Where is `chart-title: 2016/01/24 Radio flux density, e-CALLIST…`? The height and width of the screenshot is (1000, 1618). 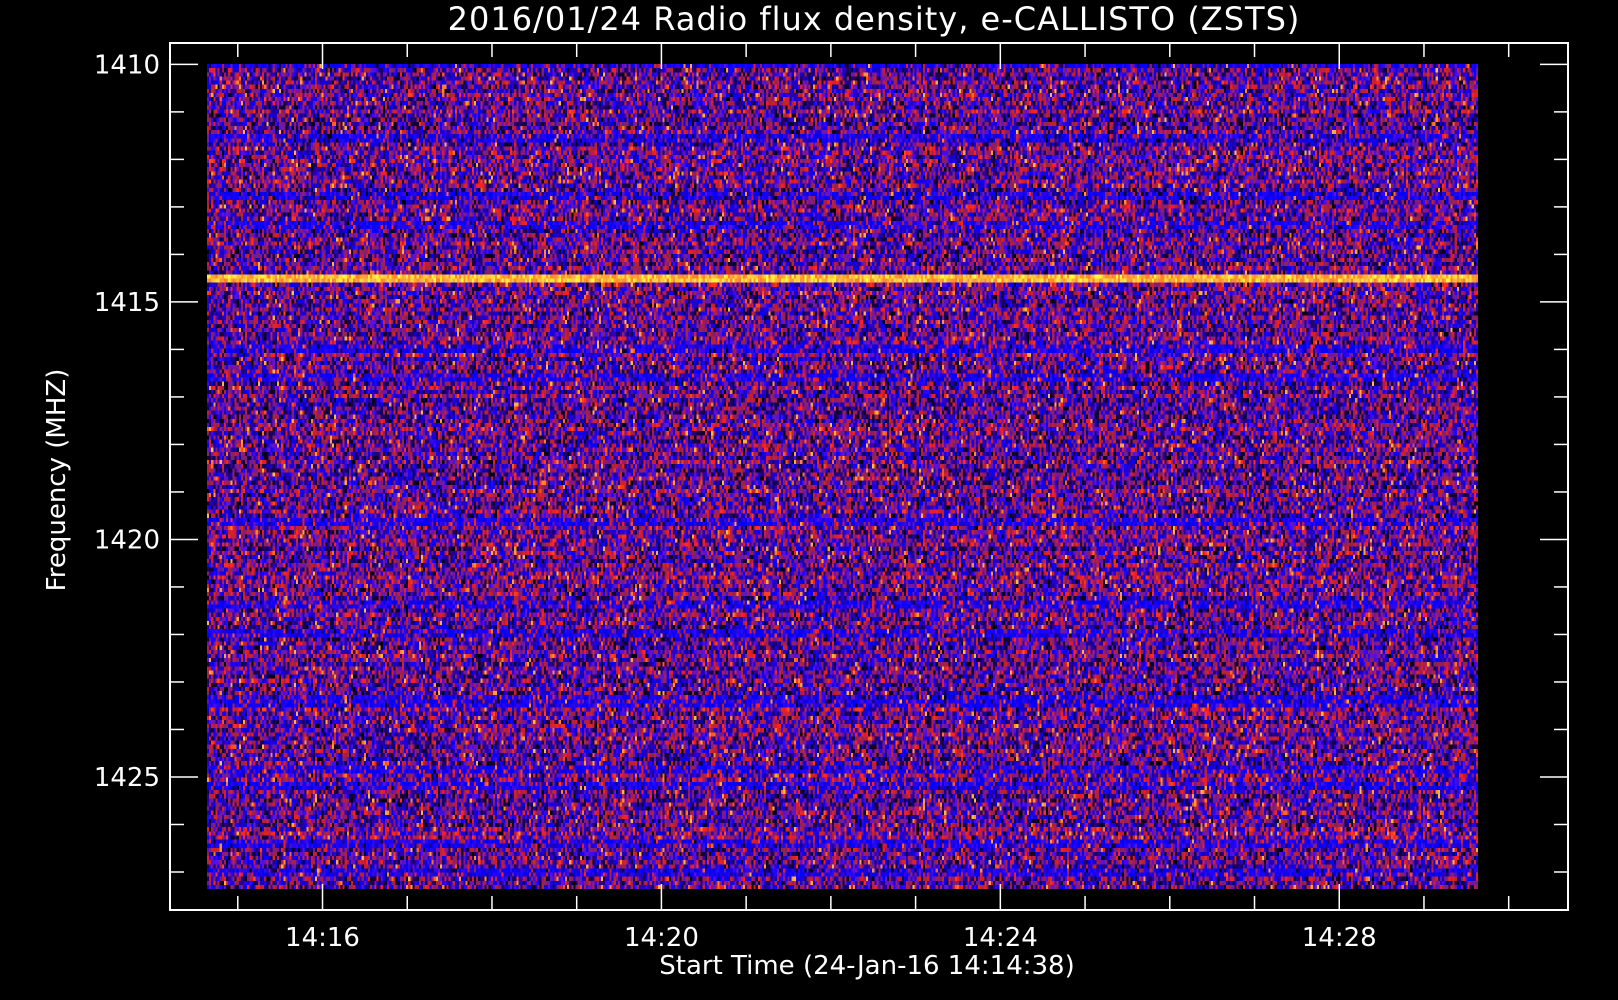 chart-title: 2016/01/24 Radio flux density, e-CALLIST… is located at coordinates (874, 19).